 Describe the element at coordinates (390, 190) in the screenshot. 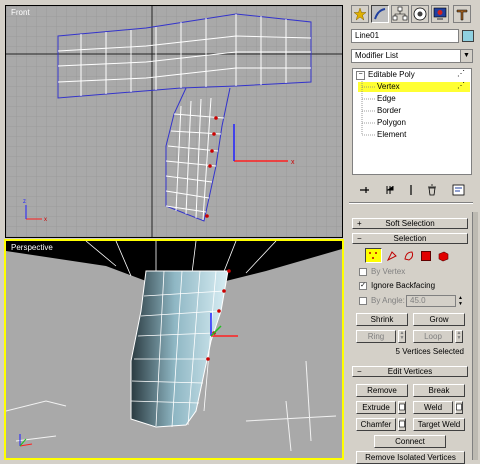

I see `show-end-result-icon` at that location.